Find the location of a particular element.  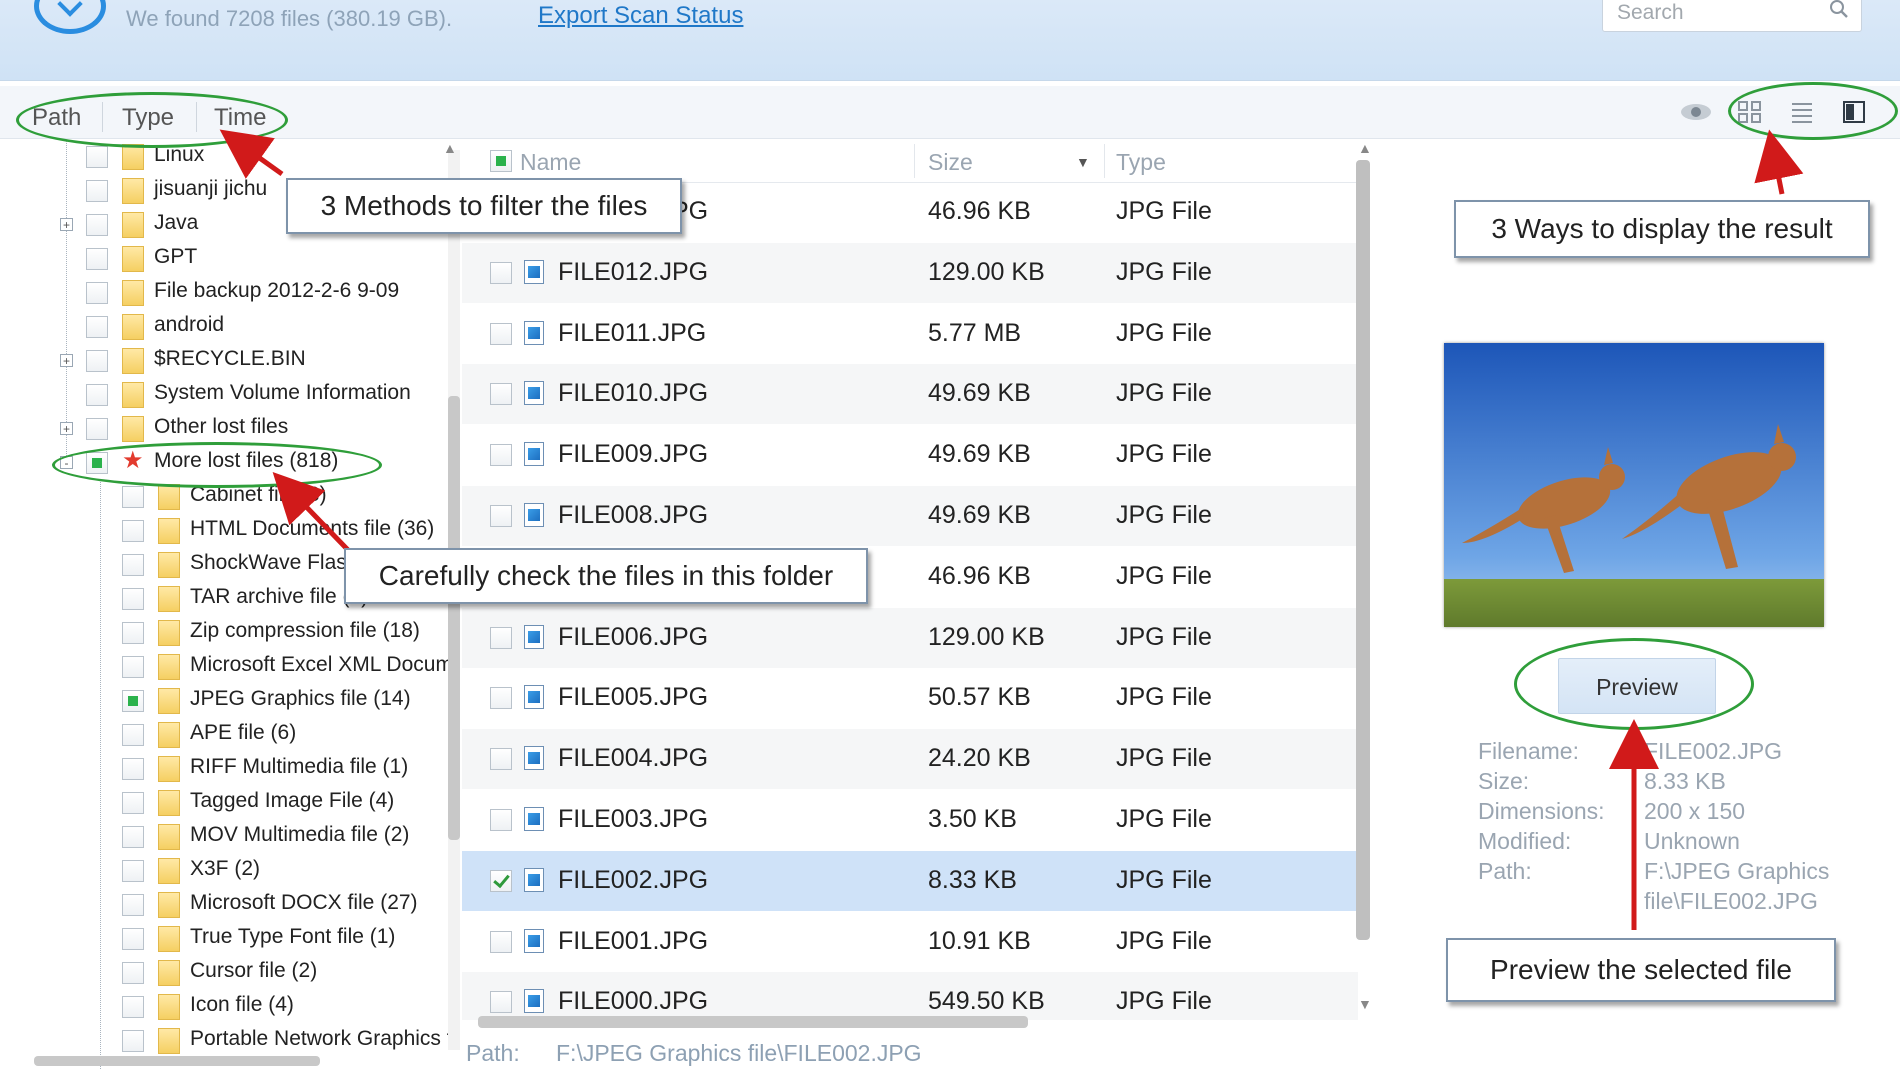

filter-arrow is located at coordinates (251, 154).